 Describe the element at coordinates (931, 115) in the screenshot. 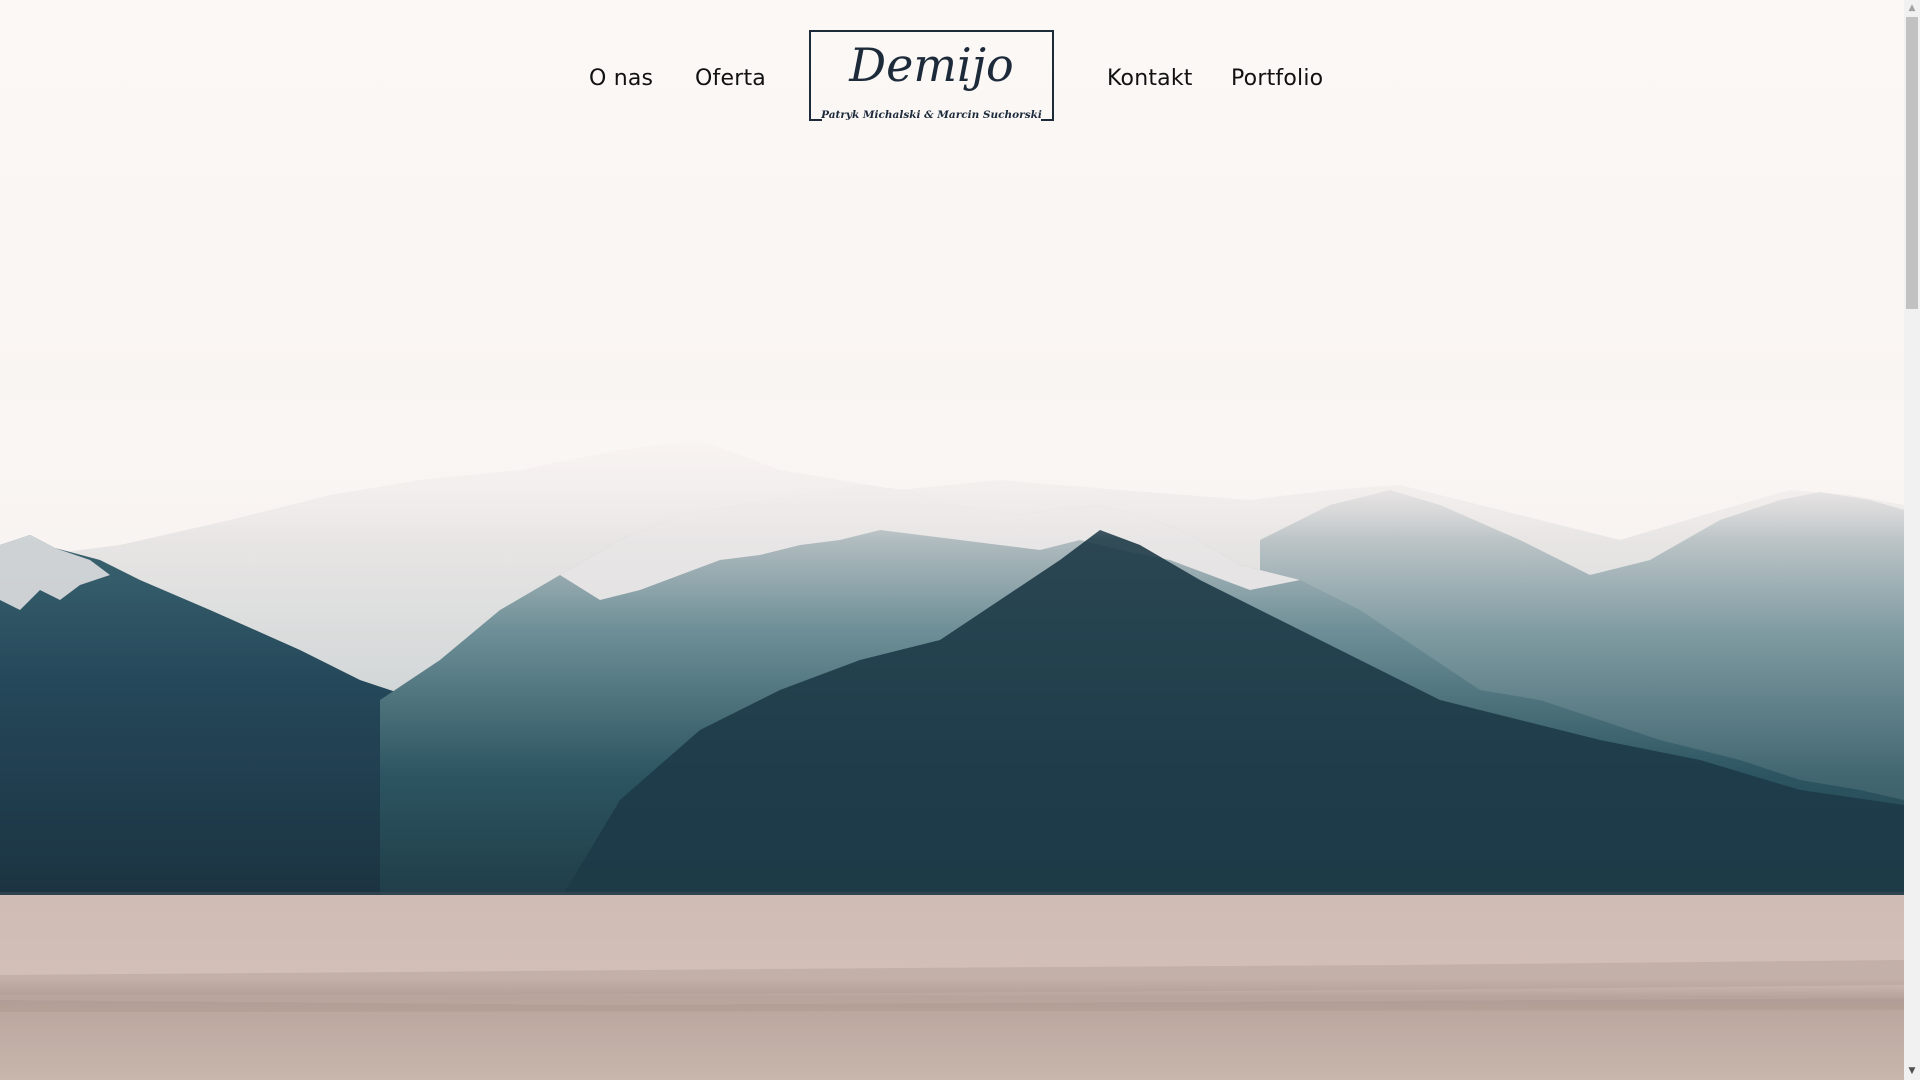

I see `logo-subtitle: Patryk Michalski & Marcin Suchorski` at that location.